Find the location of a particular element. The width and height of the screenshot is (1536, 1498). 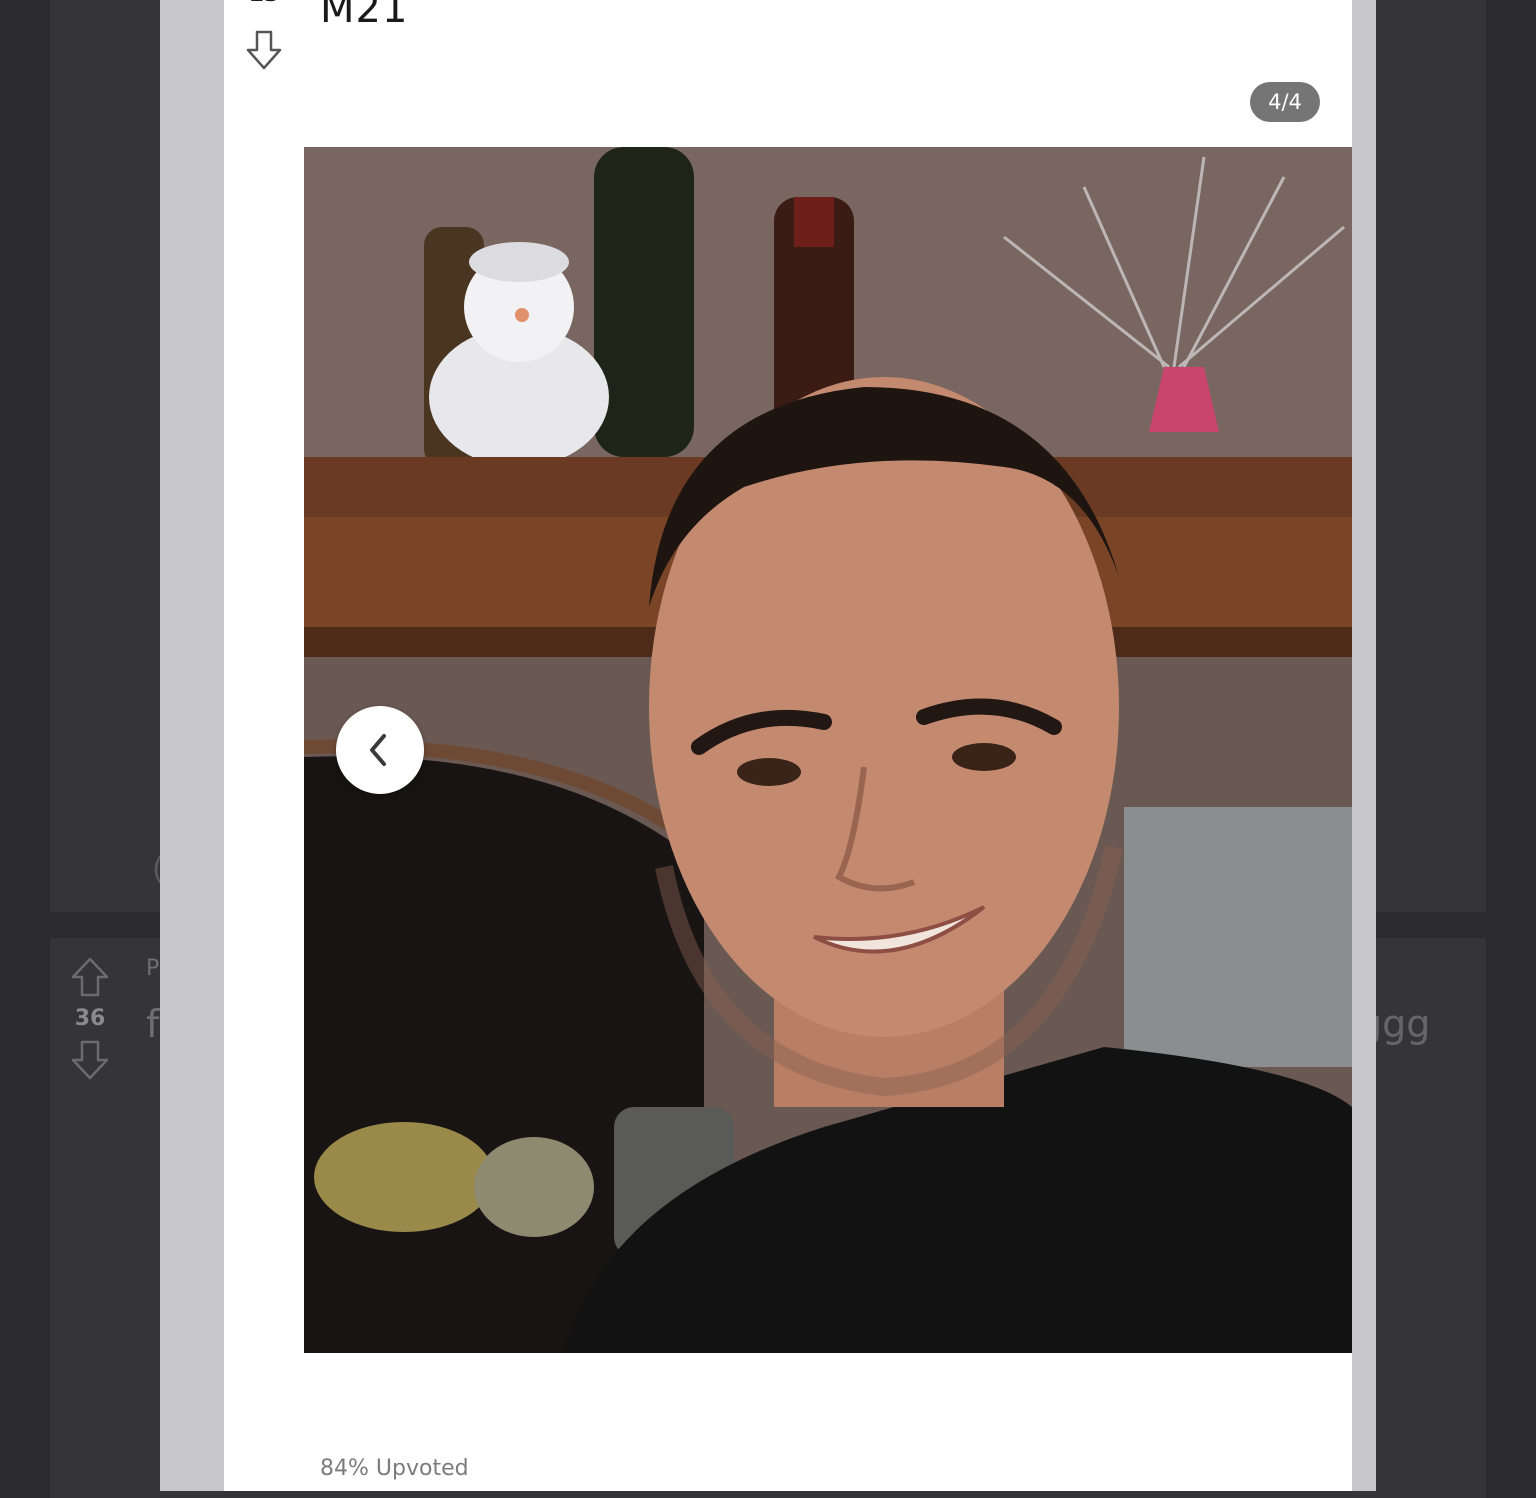

previous-image-button is located at coordinates (380, 750).